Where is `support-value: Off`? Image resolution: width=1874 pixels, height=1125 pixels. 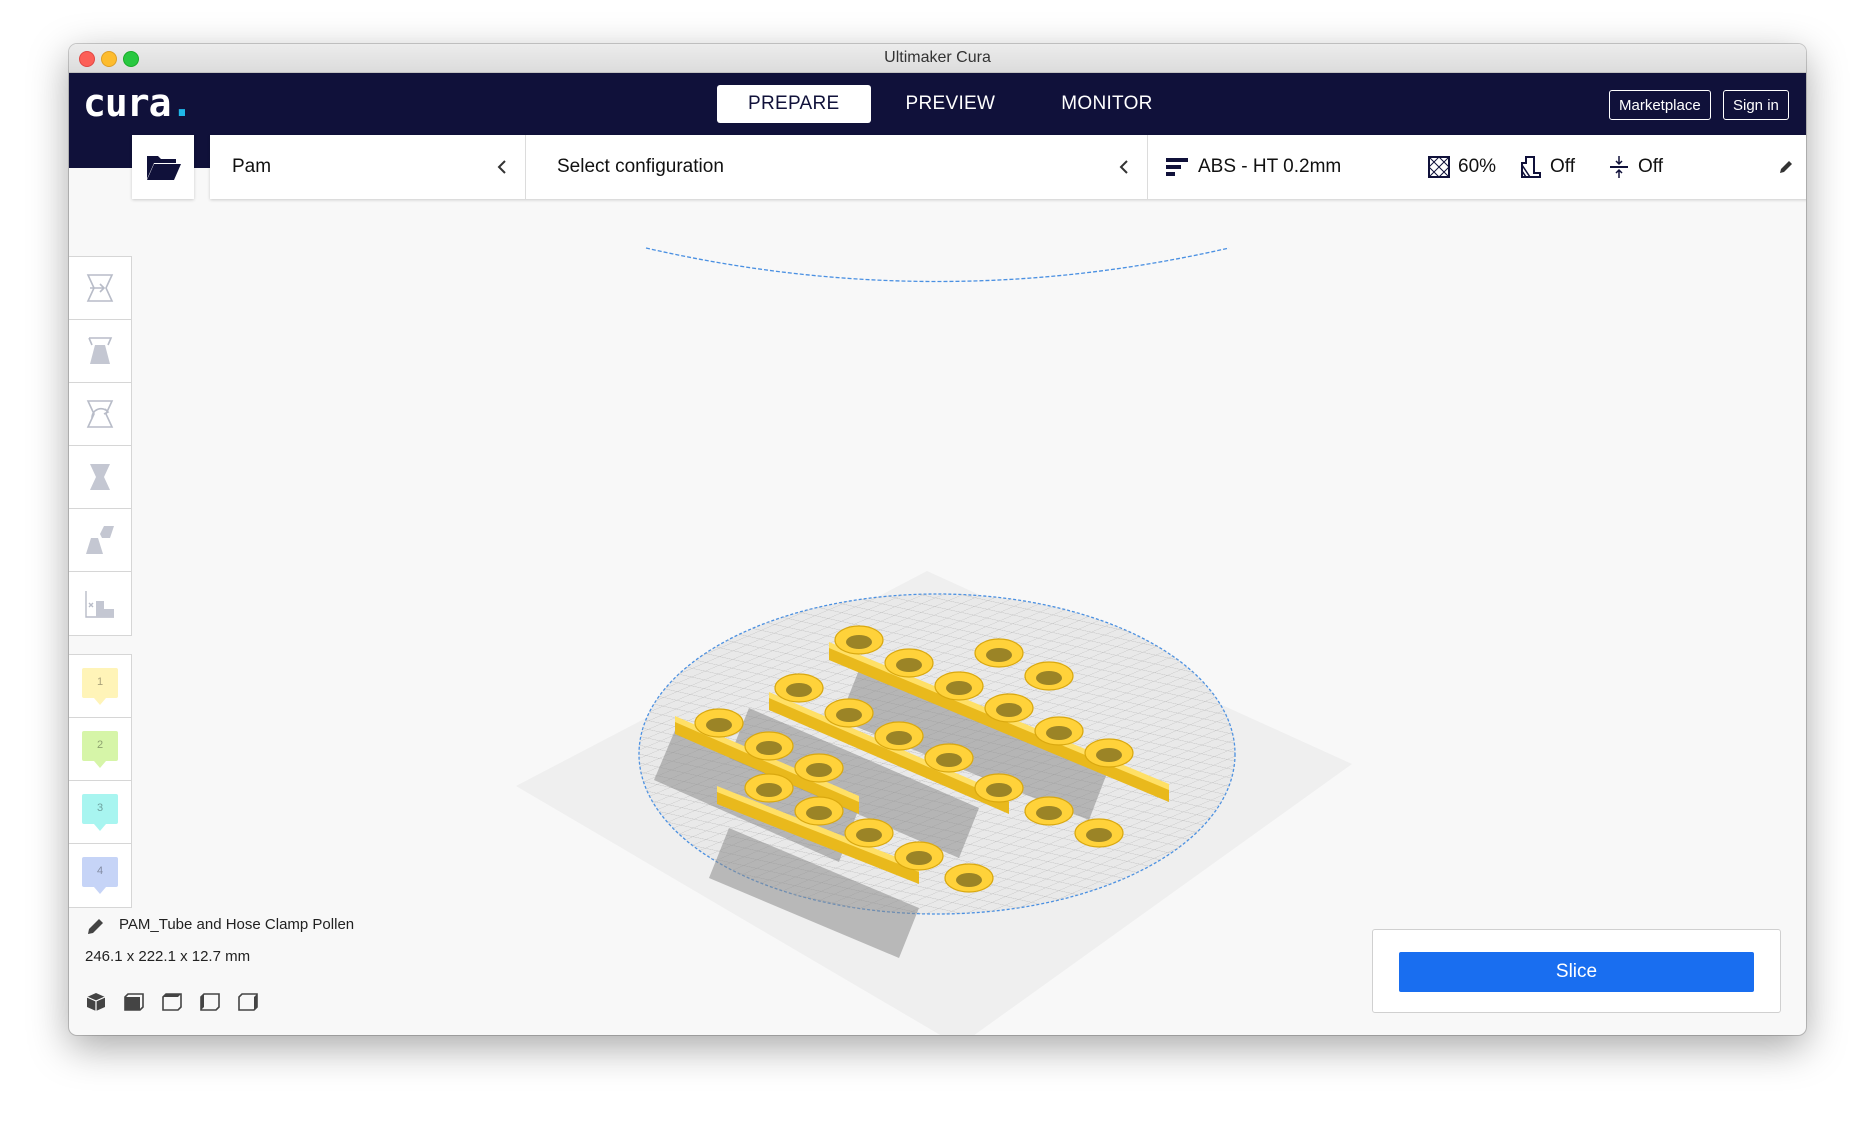 support-value: Off is located at coordinates (1562, 166).